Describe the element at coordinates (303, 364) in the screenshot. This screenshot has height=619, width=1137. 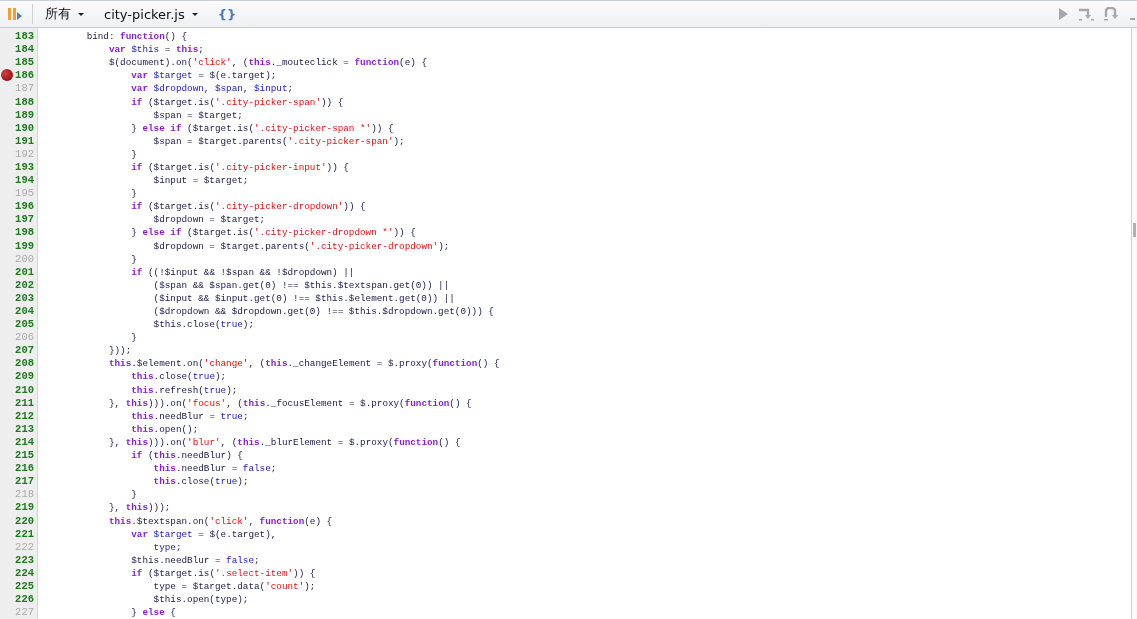
I see `code-line: this.$element.on('change', (this._changeElement = $.proxy(function() {` at that location.